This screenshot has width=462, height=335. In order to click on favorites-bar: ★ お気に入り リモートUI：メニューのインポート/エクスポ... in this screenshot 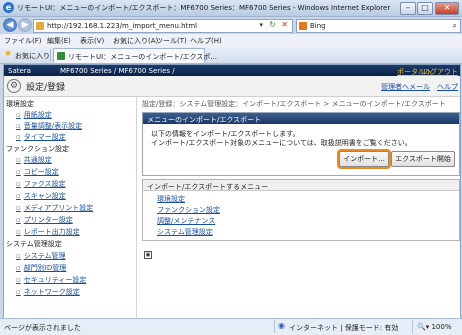, I will do `click(231, 55)`.